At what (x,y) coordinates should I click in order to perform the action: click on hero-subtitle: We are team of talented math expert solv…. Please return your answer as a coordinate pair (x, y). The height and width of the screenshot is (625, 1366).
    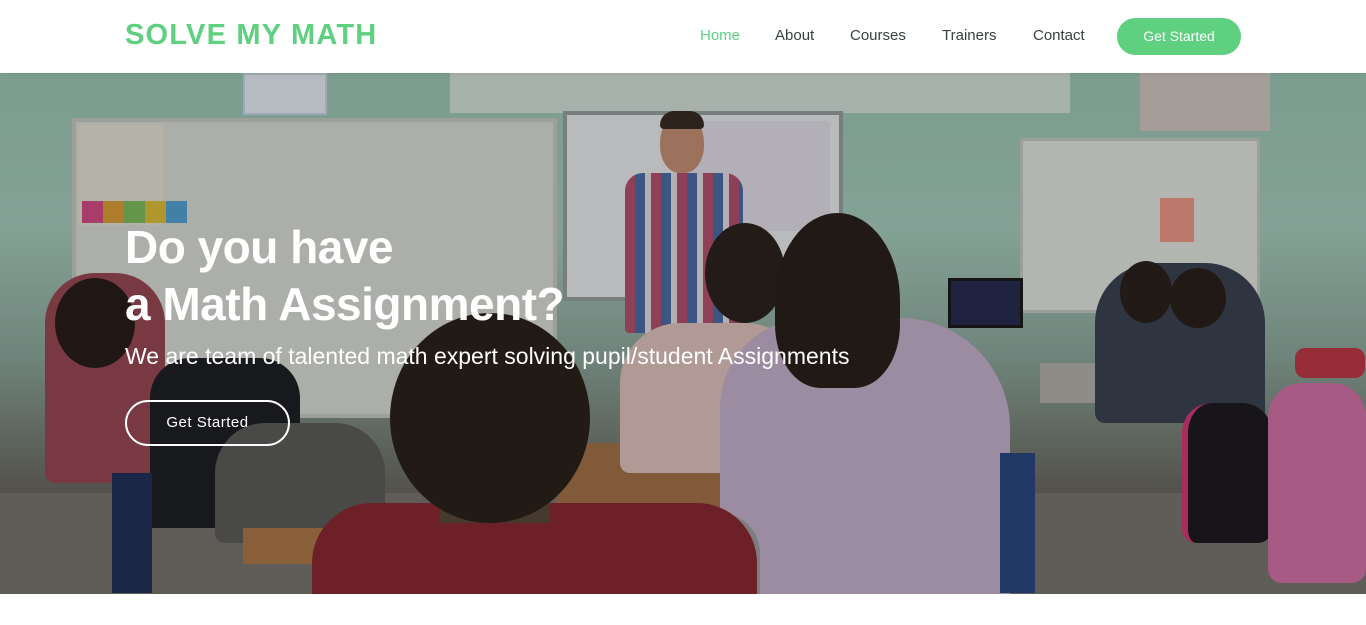
    Looking at the image, I should click on (487, 356).